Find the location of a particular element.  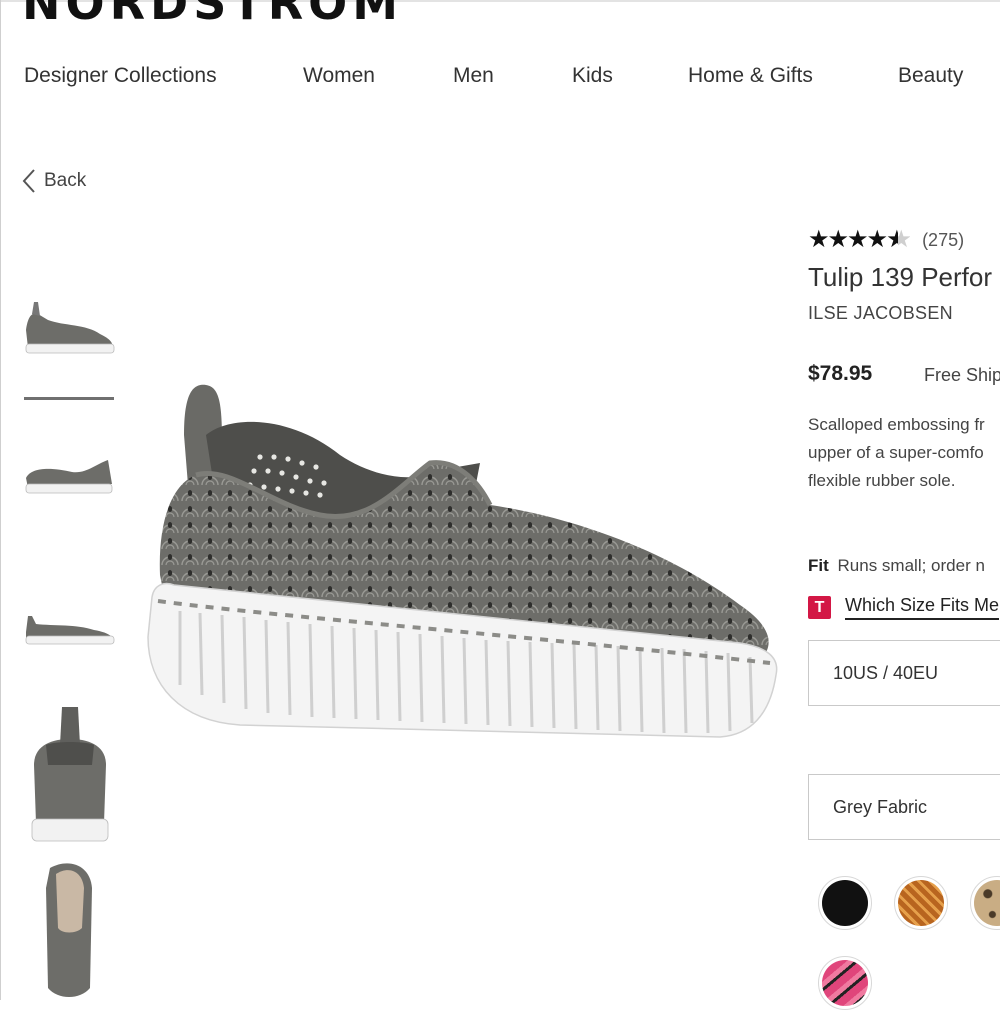

description-line: upper of a super-comfo is located at coordinates (896, 452).